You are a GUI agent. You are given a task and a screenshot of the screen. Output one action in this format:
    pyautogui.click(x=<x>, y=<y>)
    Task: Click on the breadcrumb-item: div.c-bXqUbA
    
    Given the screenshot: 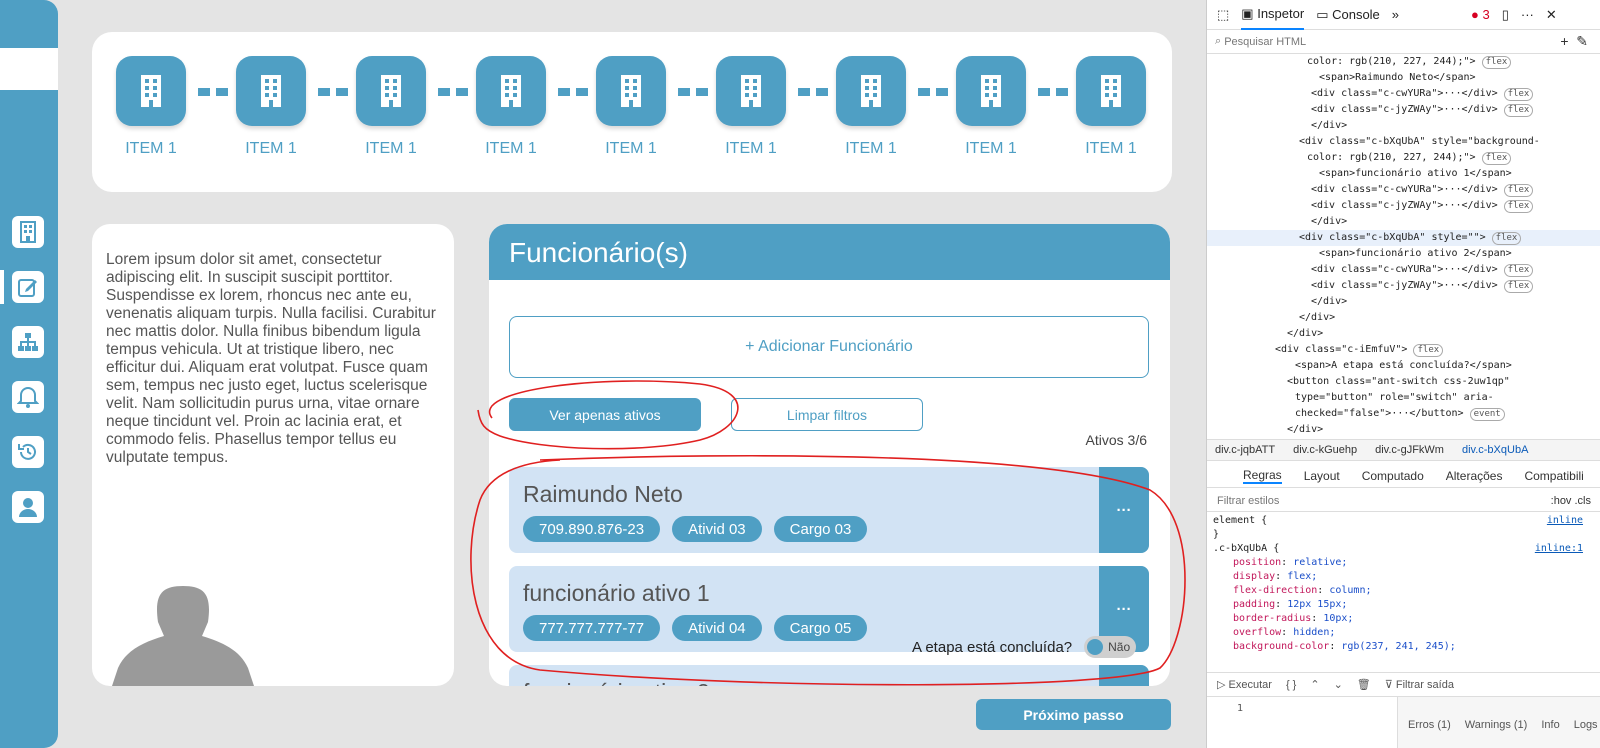 What is the action you would take?
    pyautogui.click(x=1495, y=450)
    